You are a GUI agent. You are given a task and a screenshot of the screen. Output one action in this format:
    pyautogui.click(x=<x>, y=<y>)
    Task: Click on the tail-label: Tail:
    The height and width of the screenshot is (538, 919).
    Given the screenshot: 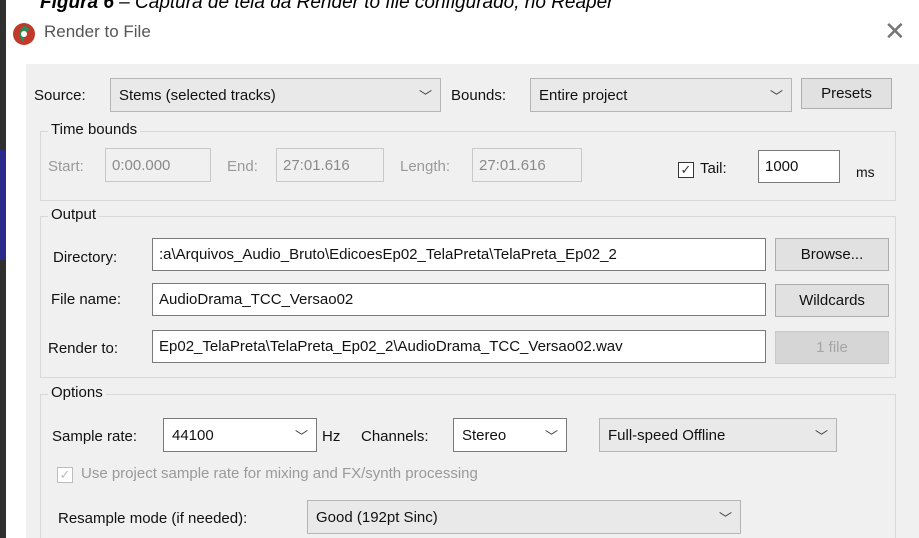 What is the action you would take?
    pyautogui.click(x=713, y=168)
    